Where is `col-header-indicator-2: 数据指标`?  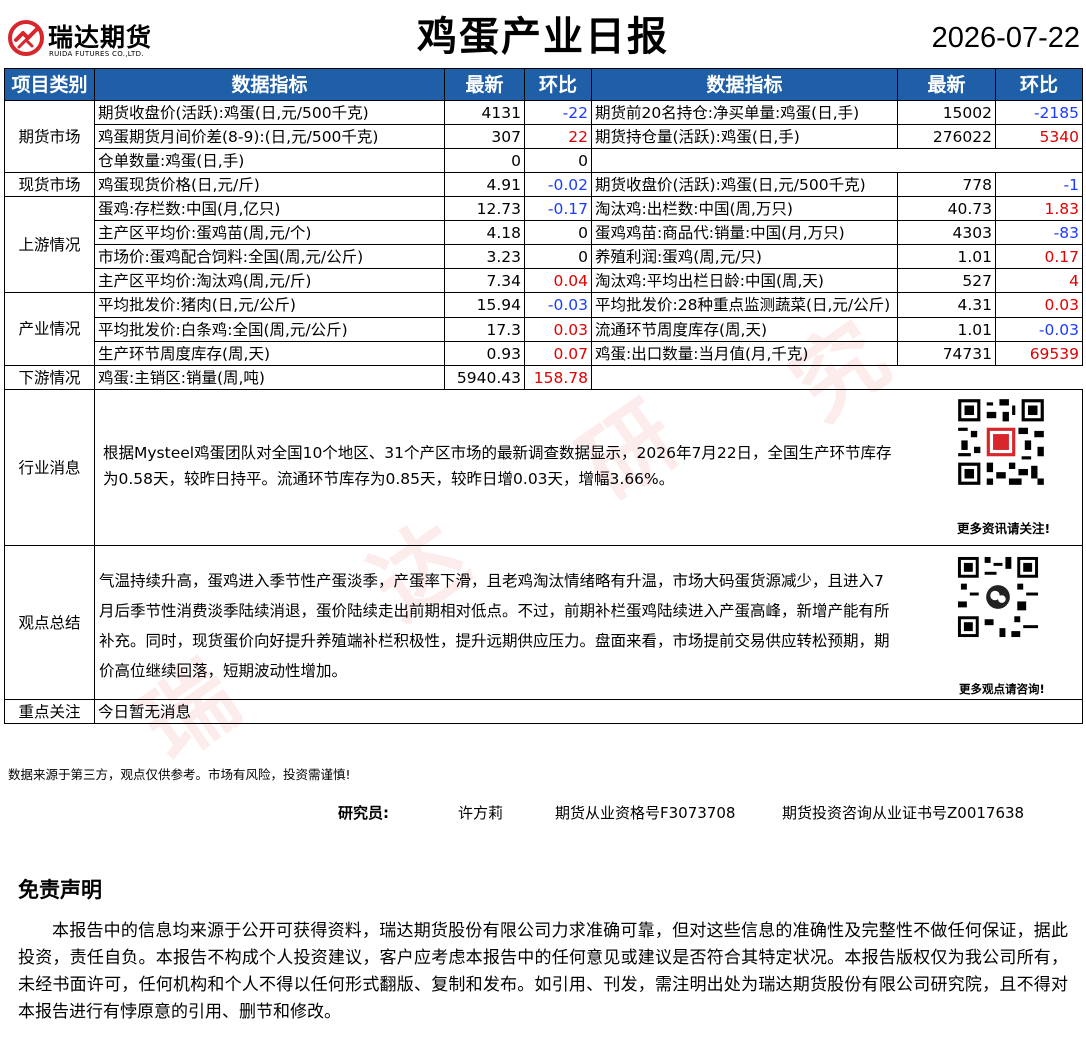 col-header-indicator-2: 数据指标 is located at coordinates (744, 84).